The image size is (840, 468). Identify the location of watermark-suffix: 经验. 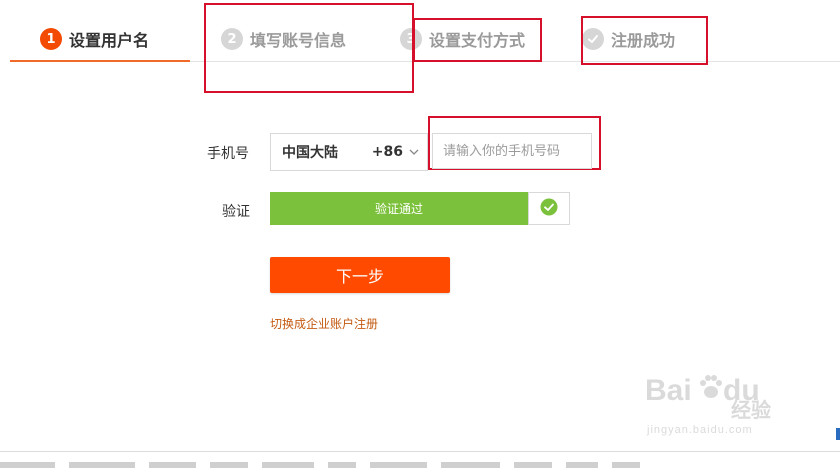
(751, 411).